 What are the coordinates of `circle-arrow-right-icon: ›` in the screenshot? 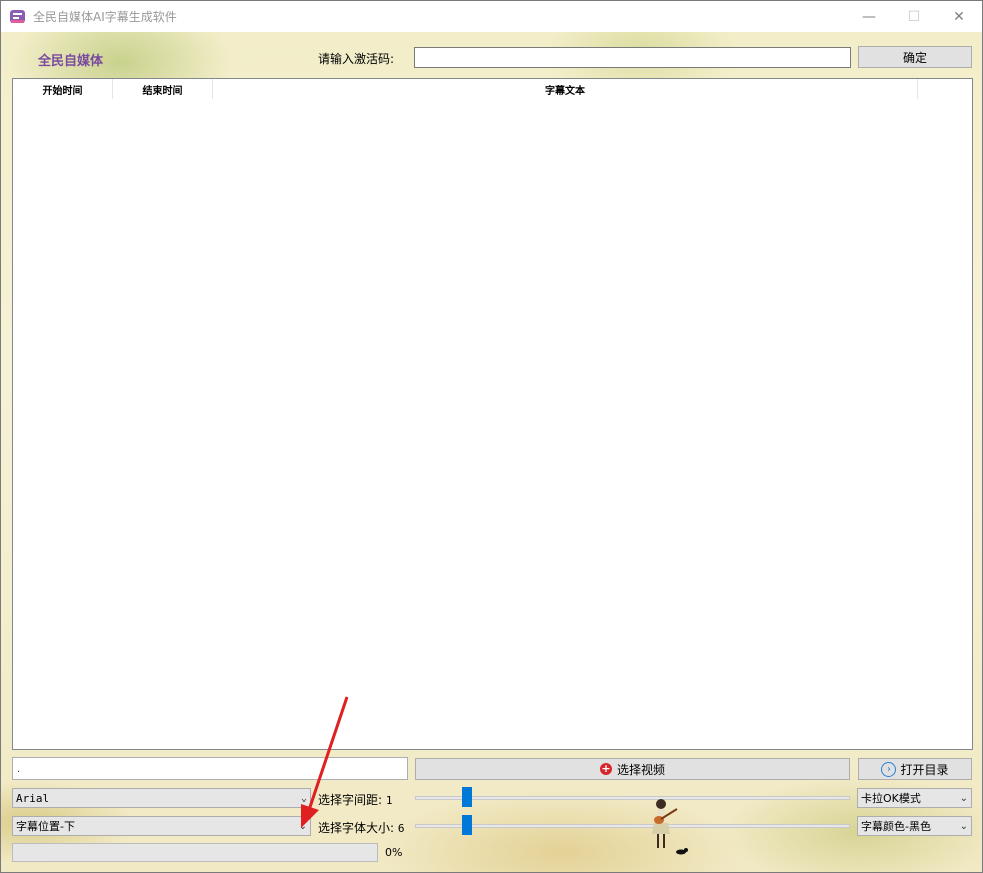 It's located at (889, 769).